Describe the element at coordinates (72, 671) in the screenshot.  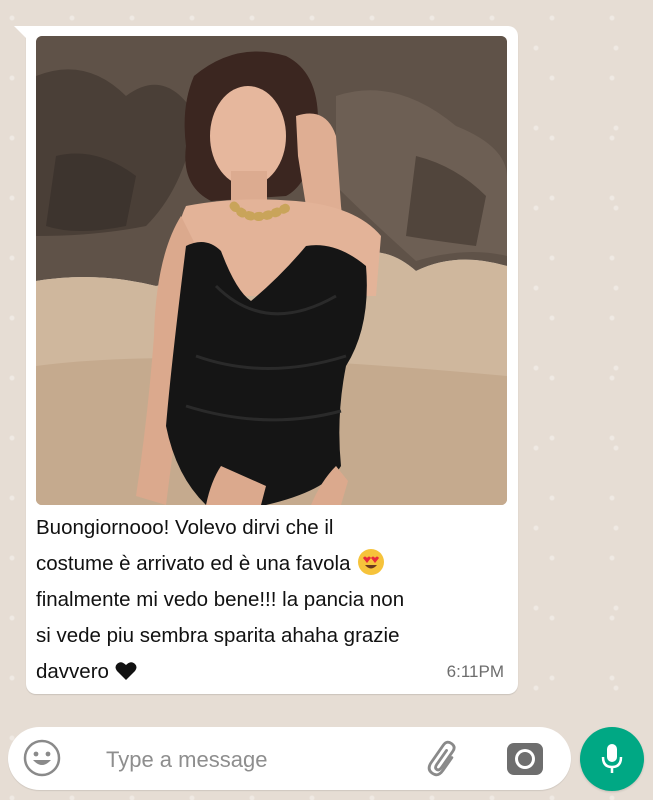
I see `caption-line-5: davvero` at that location.